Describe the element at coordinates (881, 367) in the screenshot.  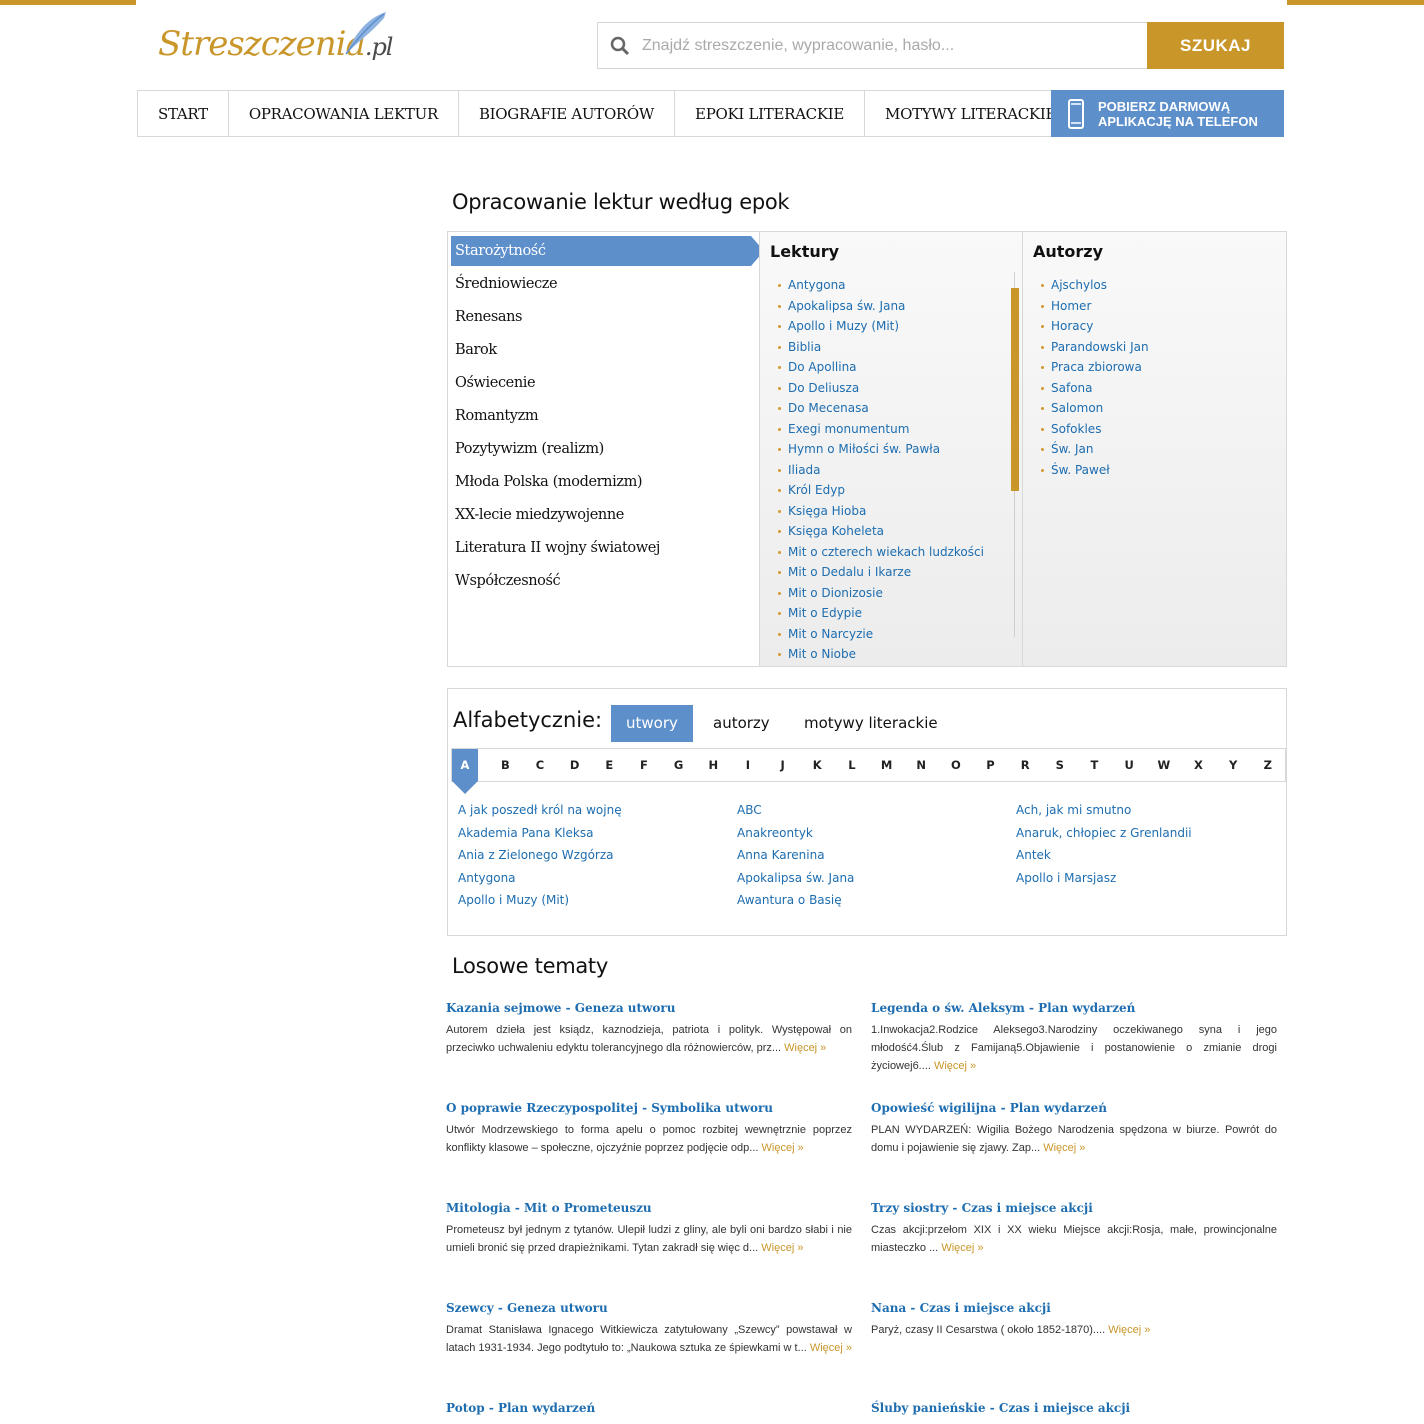
I see `work-link: Do Apollina` at that location.